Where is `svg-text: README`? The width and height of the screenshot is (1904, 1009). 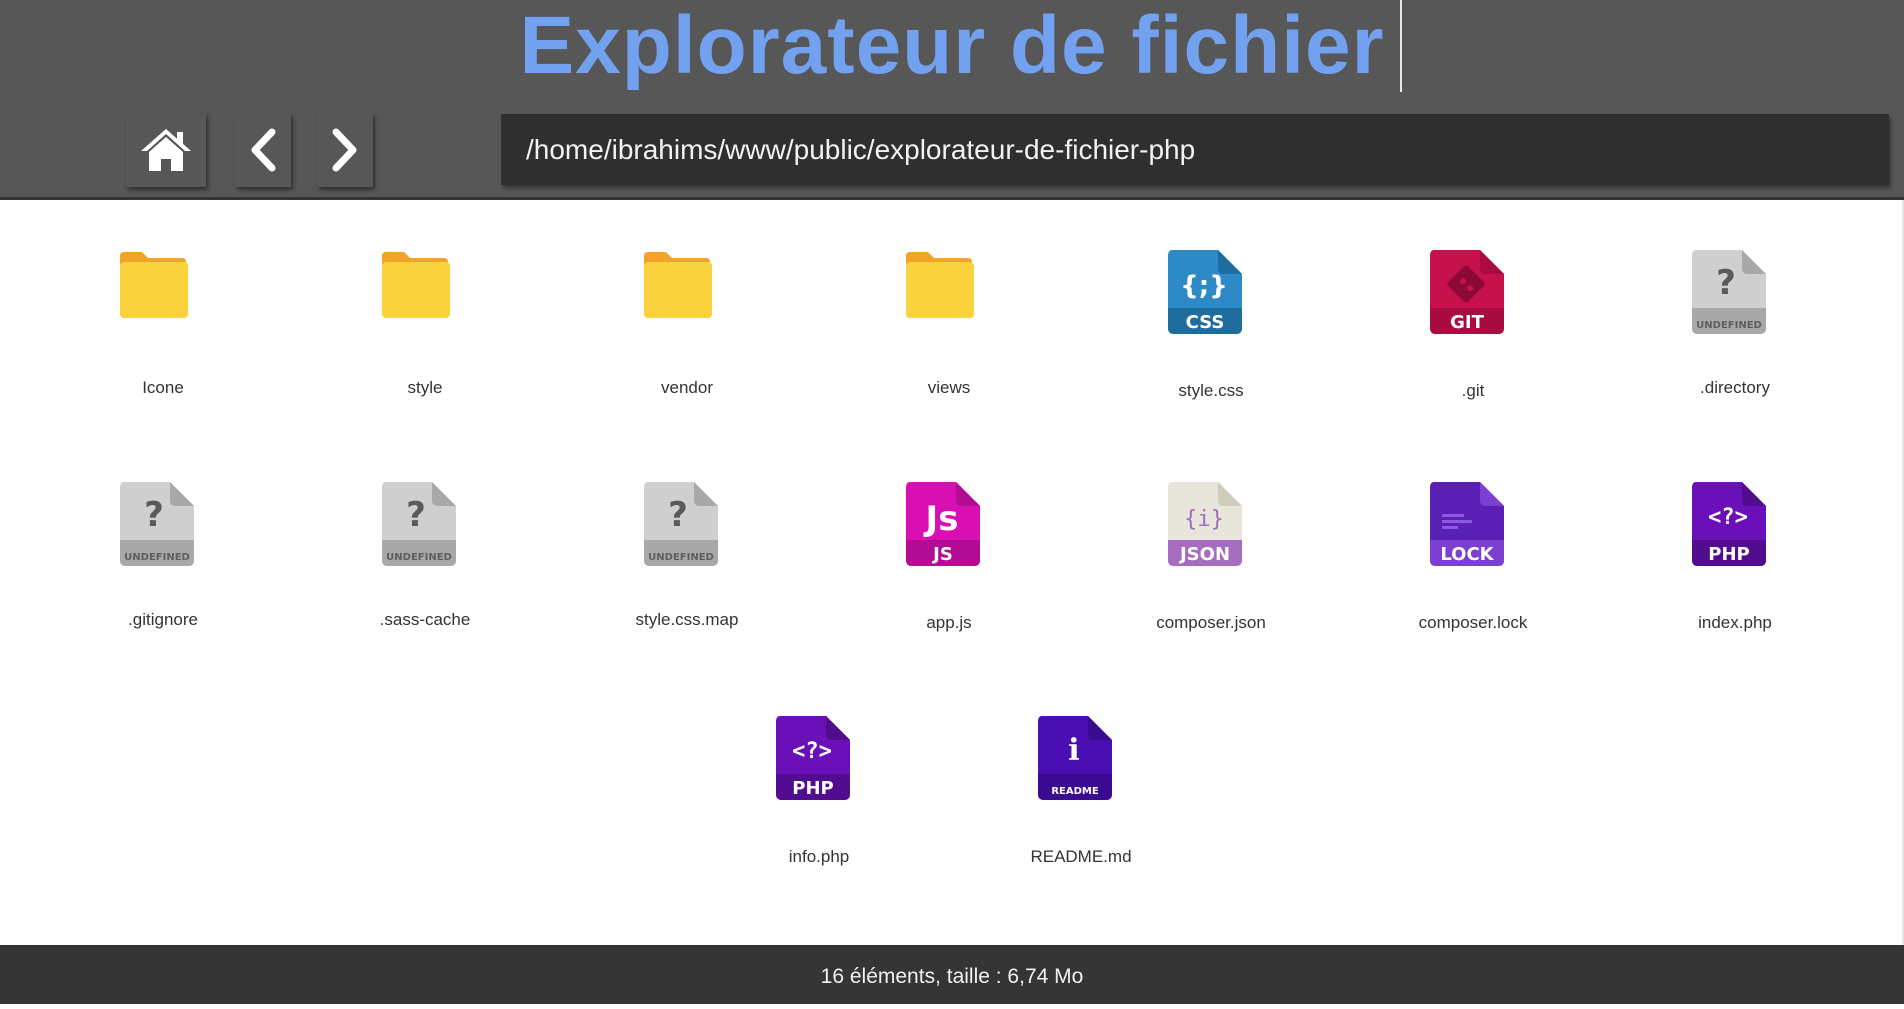
svg-text: README is located at coordinates (1075, 791).